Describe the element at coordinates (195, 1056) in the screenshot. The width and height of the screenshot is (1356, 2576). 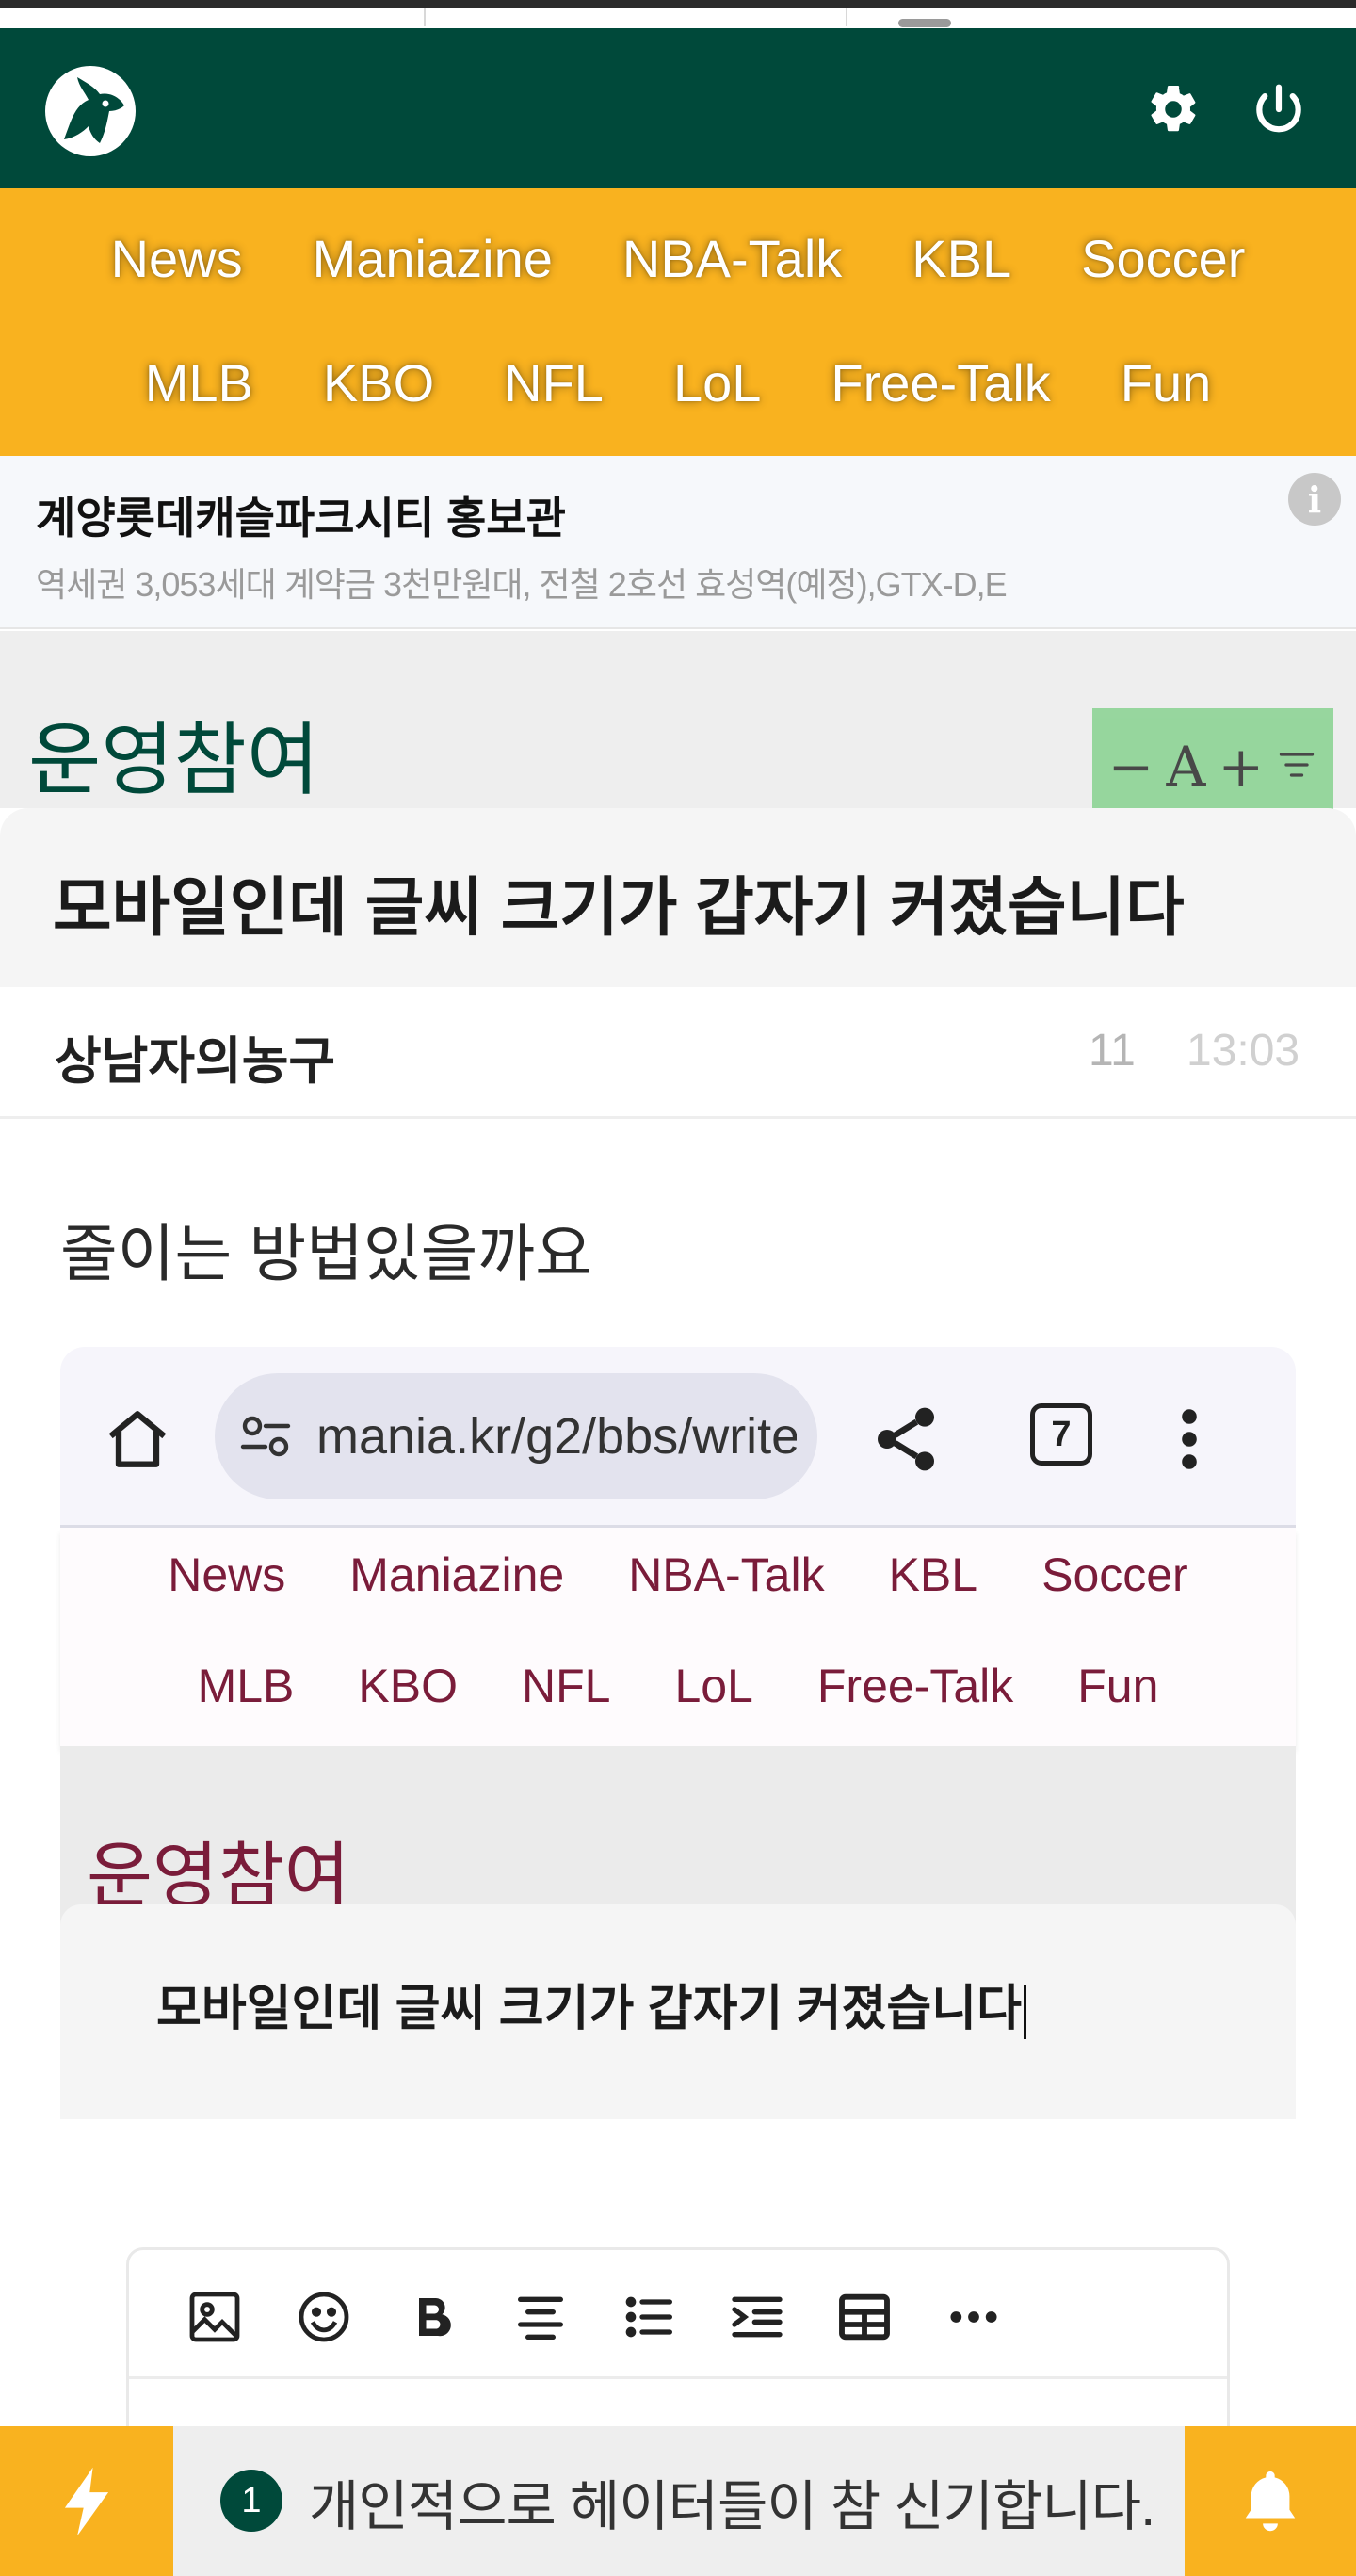
I see `post-author: 상남자의농구` at that location.